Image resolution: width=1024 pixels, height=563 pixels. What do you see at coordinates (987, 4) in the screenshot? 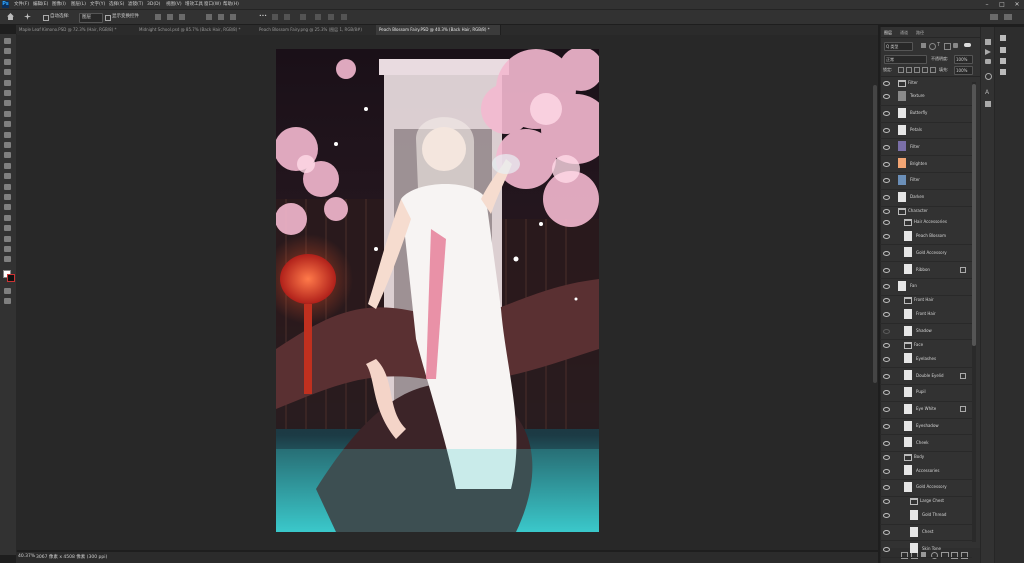
I see `minimize-icon: –` at bounding box center [987, 4].